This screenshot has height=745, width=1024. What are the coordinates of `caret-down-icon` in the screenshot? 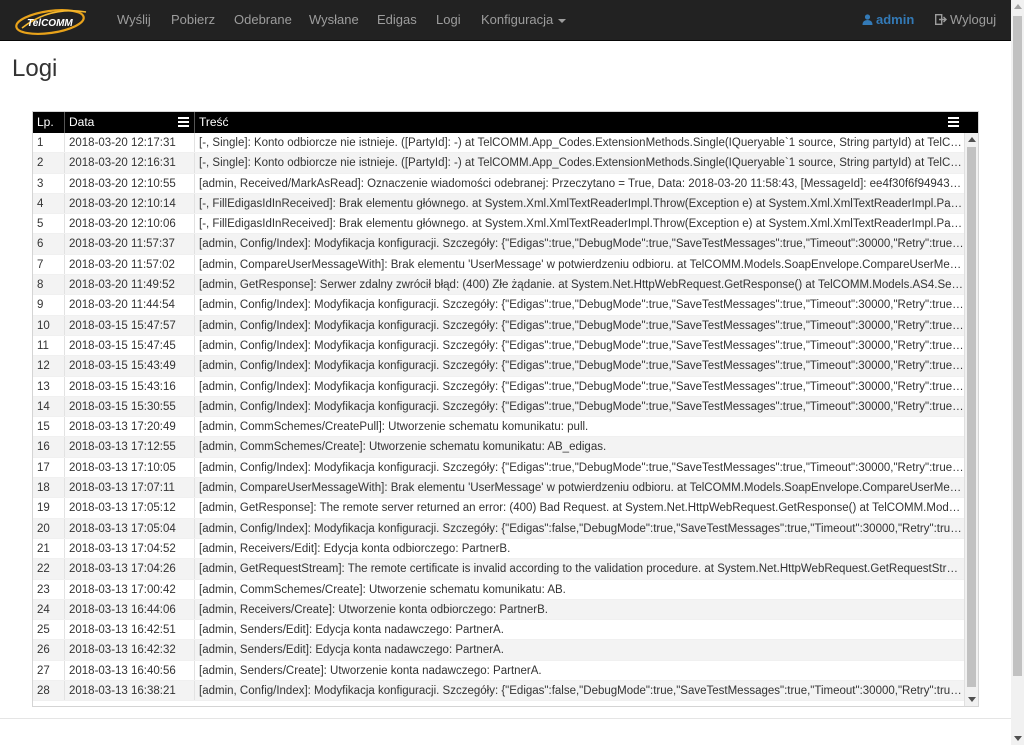 It's located at (562, 20).